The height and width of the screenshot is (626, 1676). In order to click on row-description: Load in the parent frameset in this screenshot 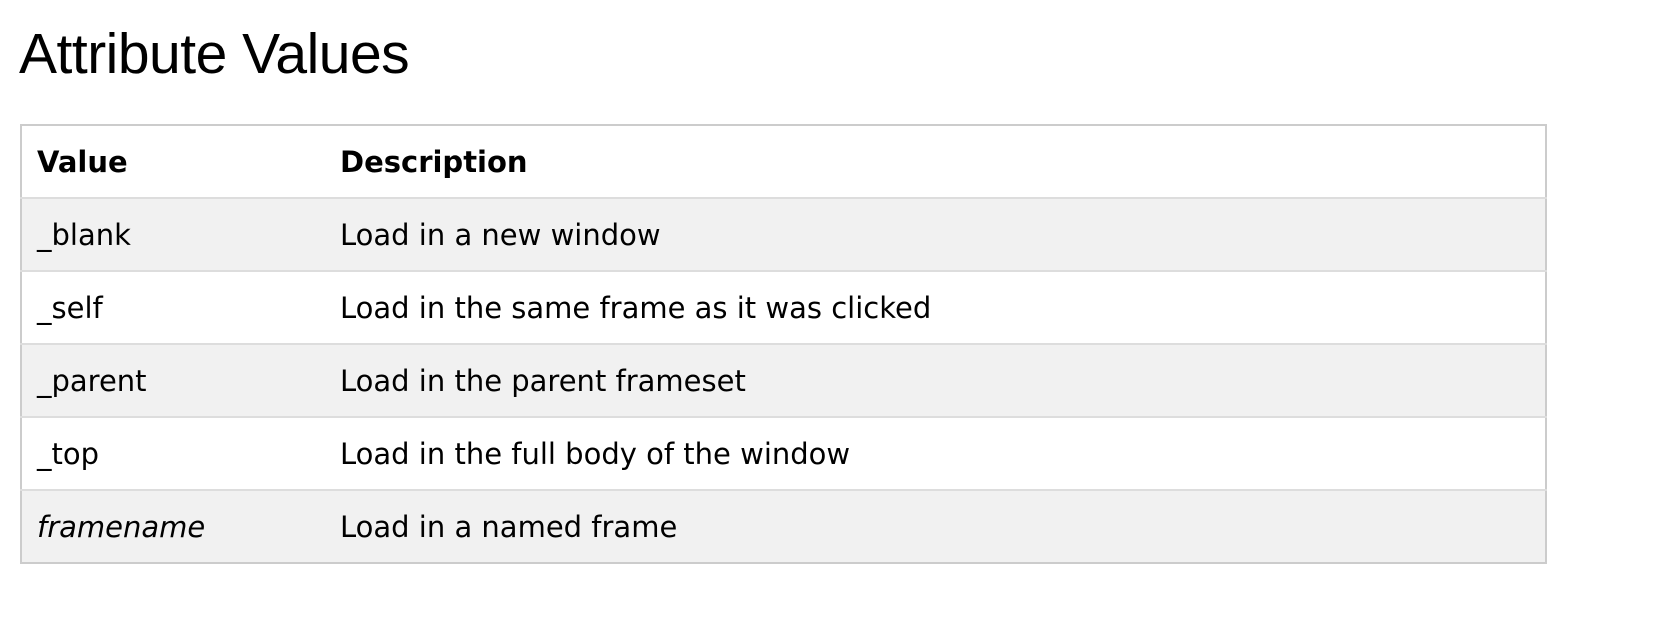, I will do `click(935, 381)`.